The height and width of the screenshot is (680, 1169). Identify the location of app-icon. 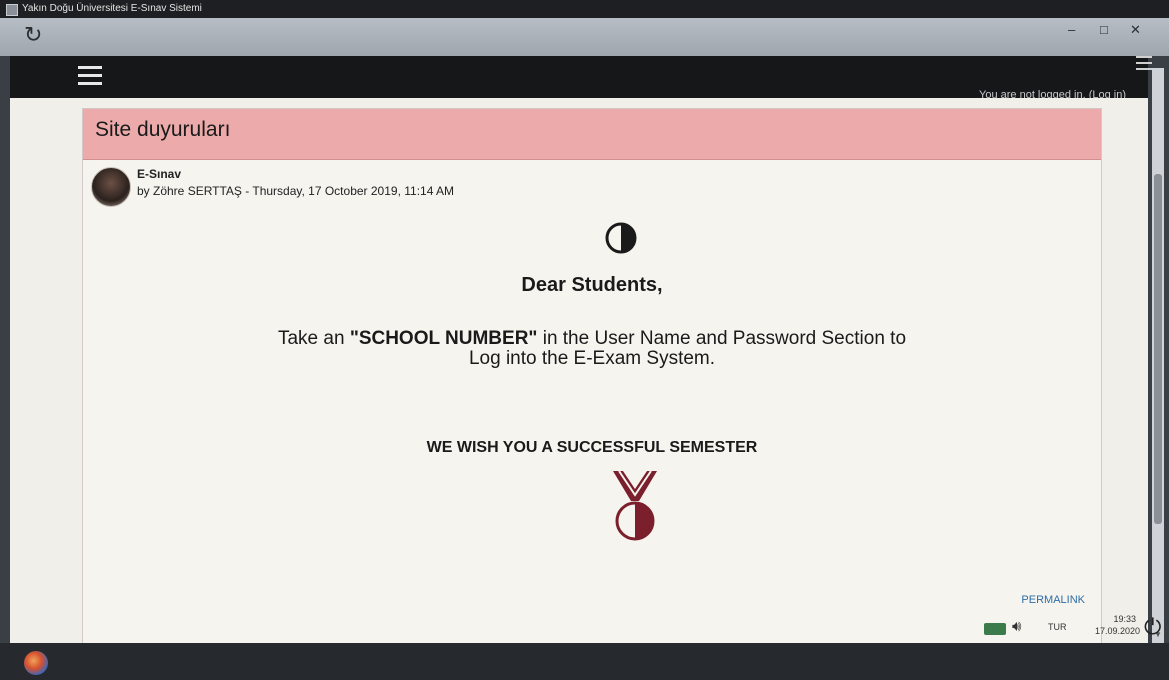
(12, 10).